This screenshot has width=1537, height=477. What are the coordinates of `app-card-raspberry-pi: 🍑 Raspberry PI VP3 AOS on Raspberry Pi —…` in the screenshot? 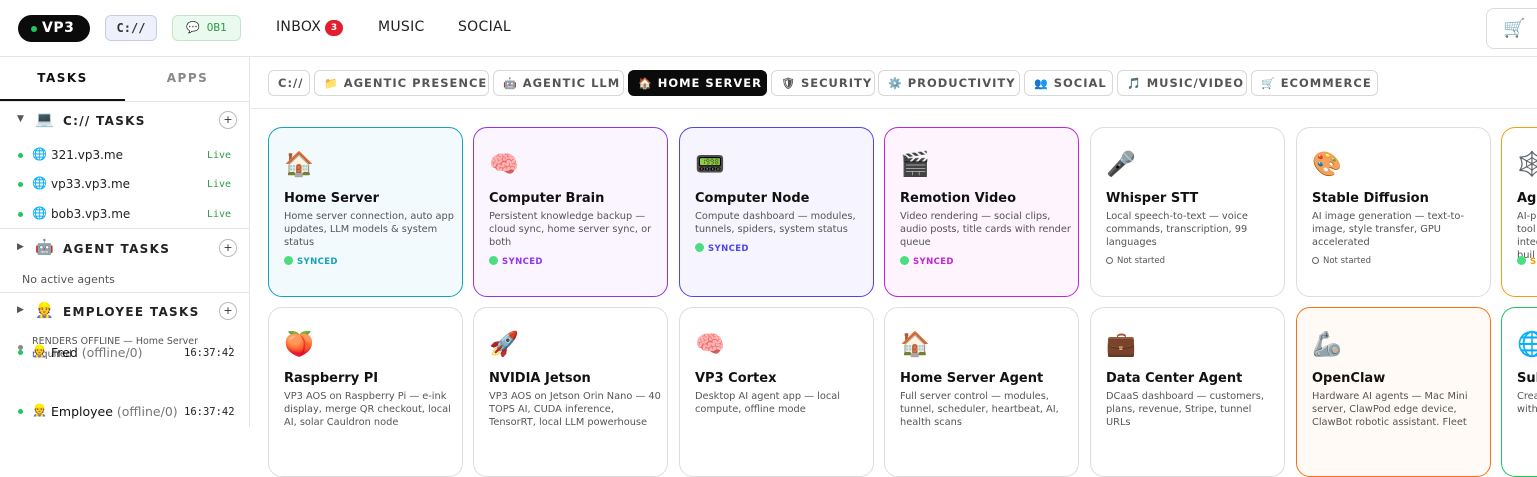 It's located at (365, 392).